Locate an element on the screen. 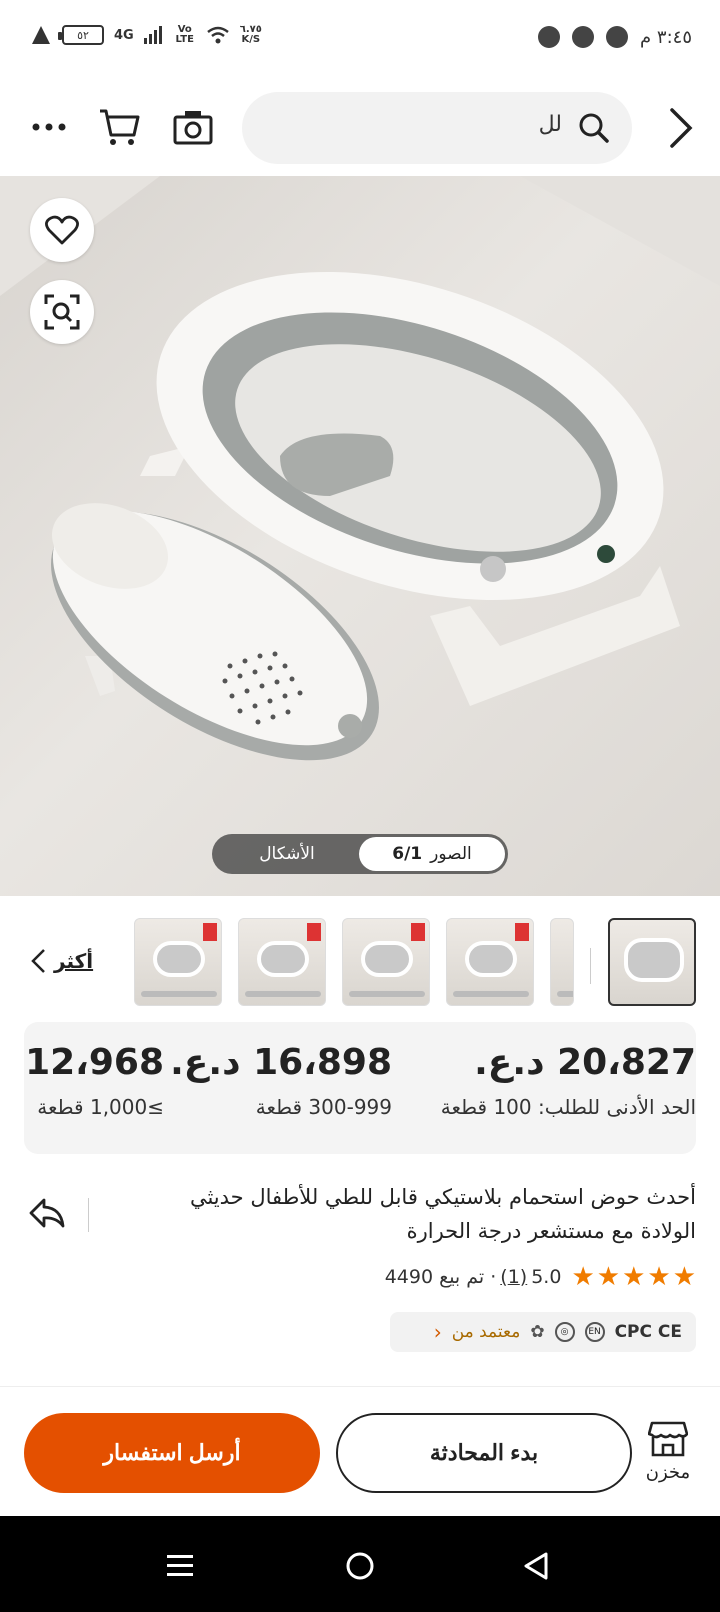  camera-search-button is located at coordinates (193, 127).